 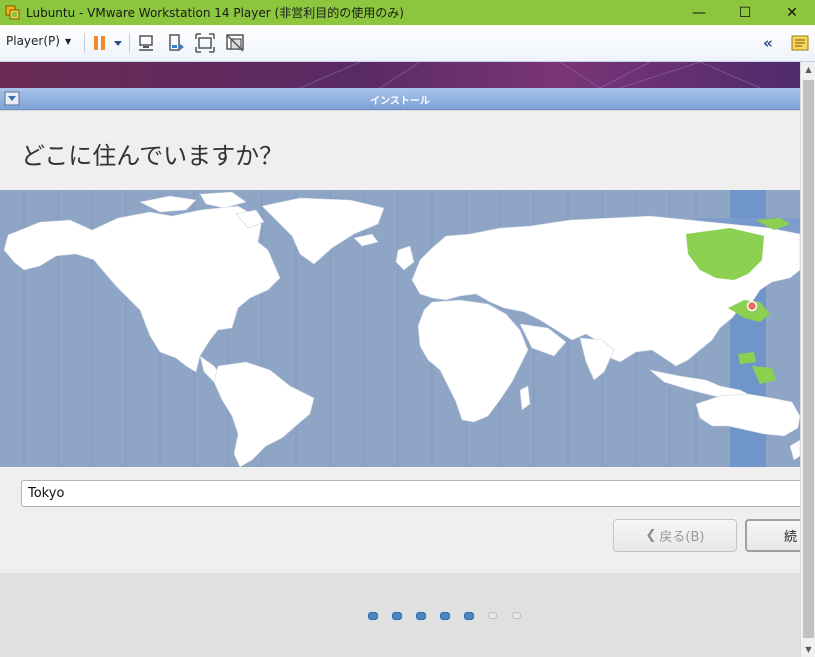 I want to click on vmware-icon, so click(x=12, y=12).